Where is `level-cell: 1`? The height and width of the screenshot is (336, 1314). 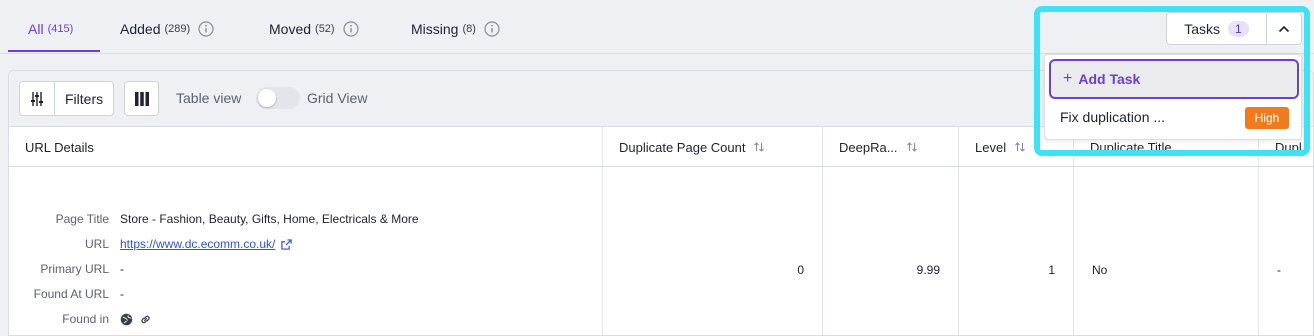
level-cell: 1 is located at coordinates (1016, 251).